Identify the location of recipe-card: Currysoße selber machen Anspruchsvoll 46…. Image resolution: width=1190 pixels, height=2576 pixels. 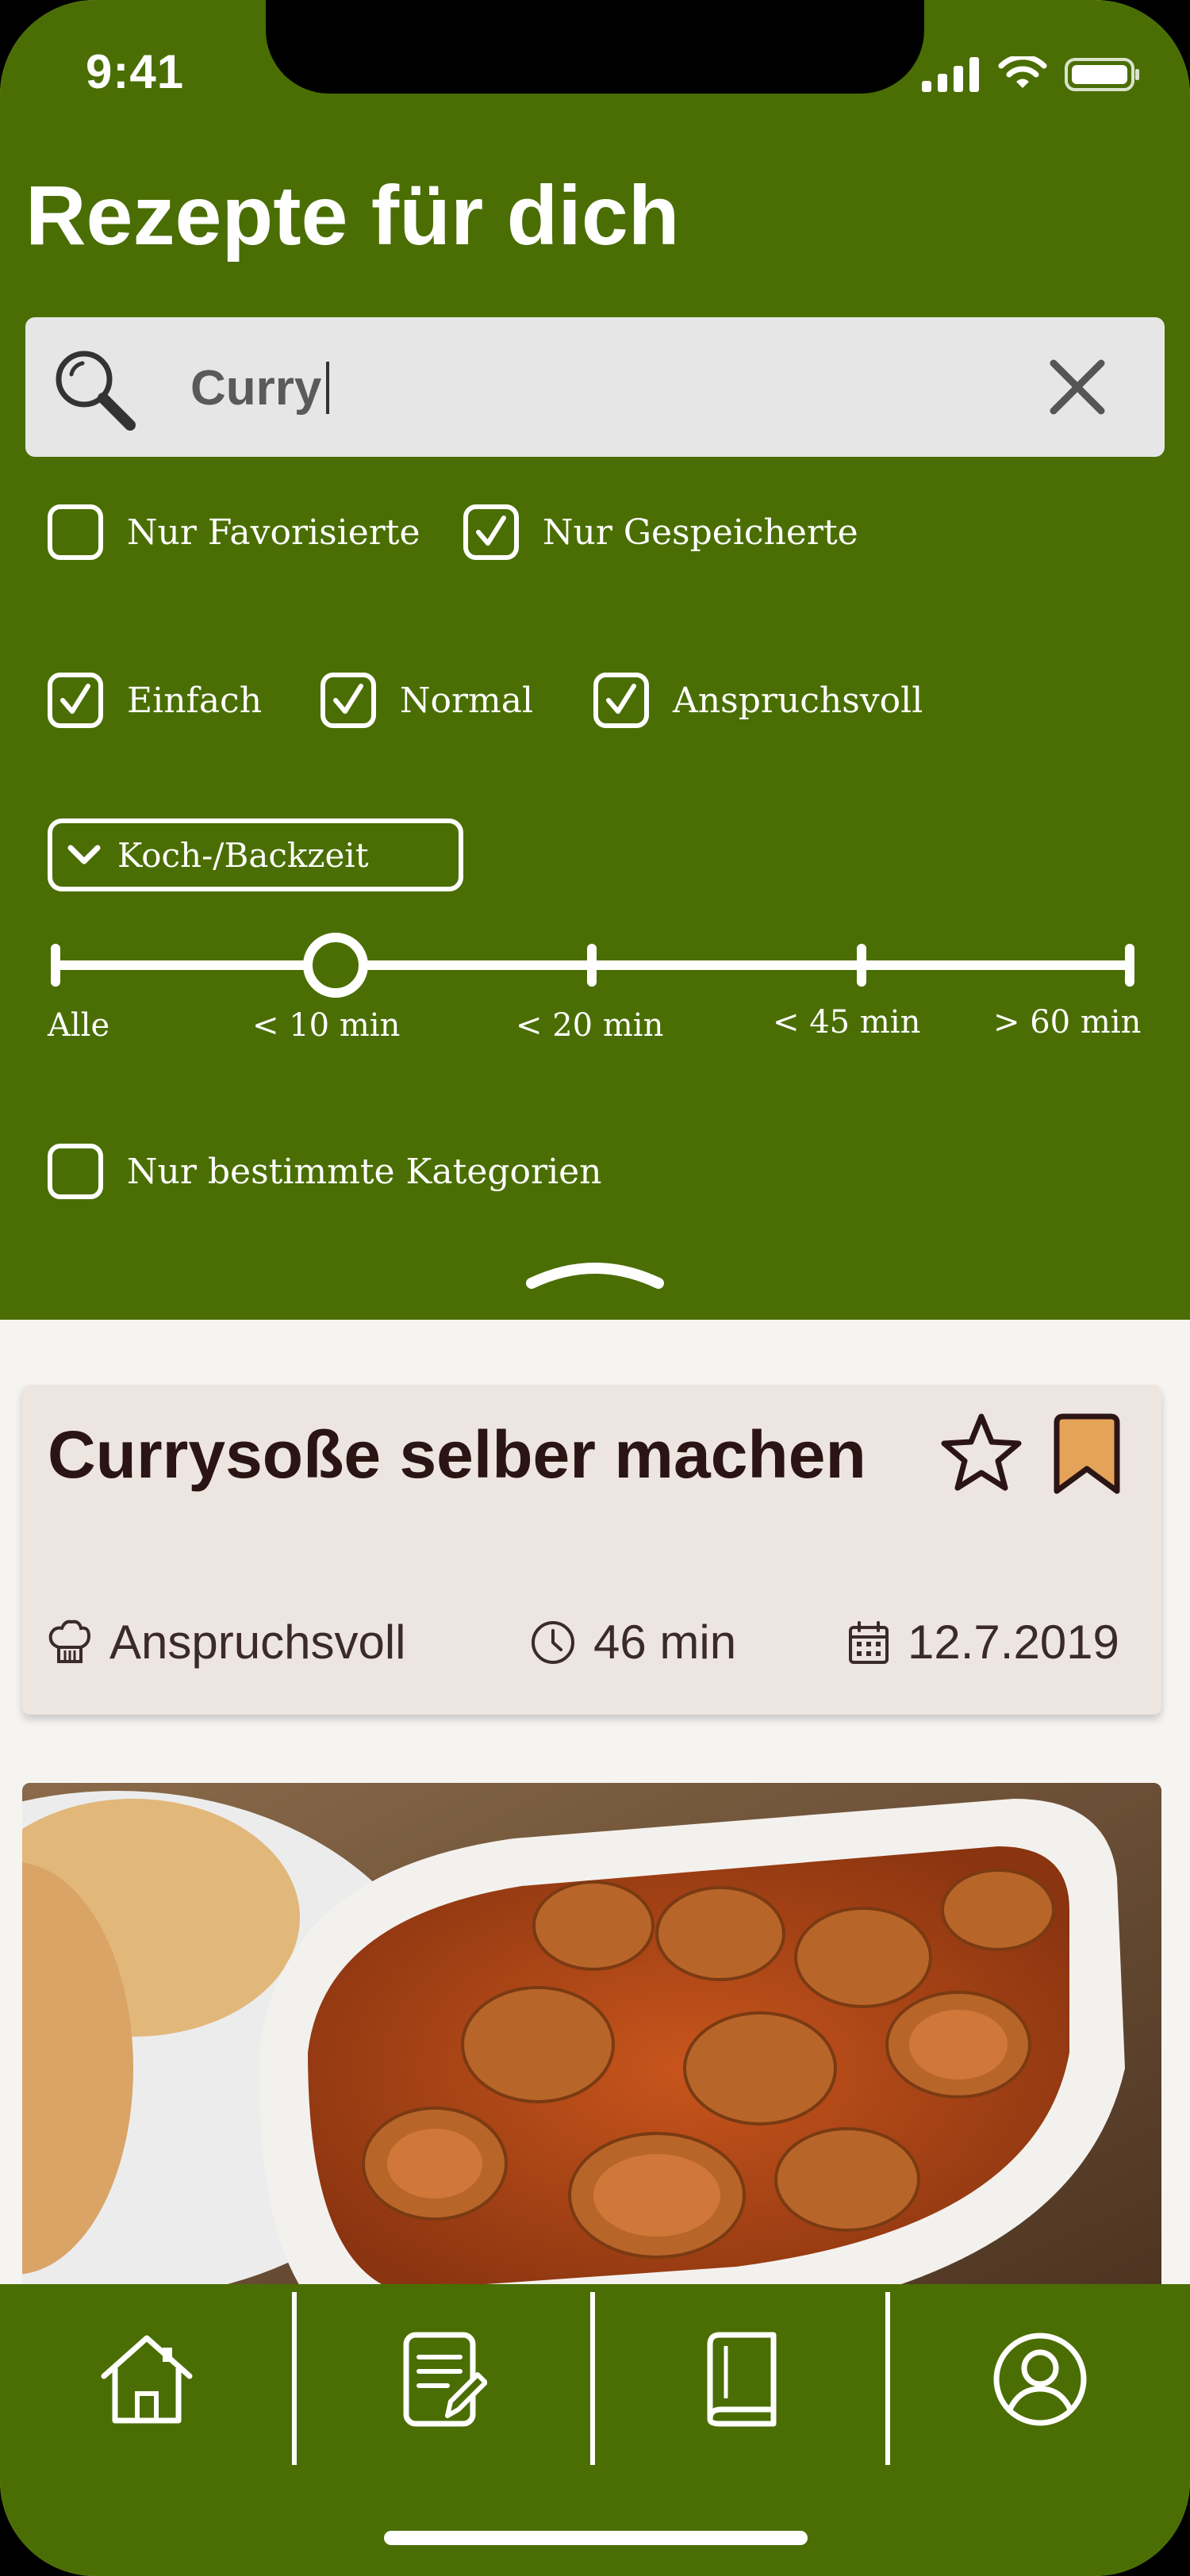
(591, 1550).